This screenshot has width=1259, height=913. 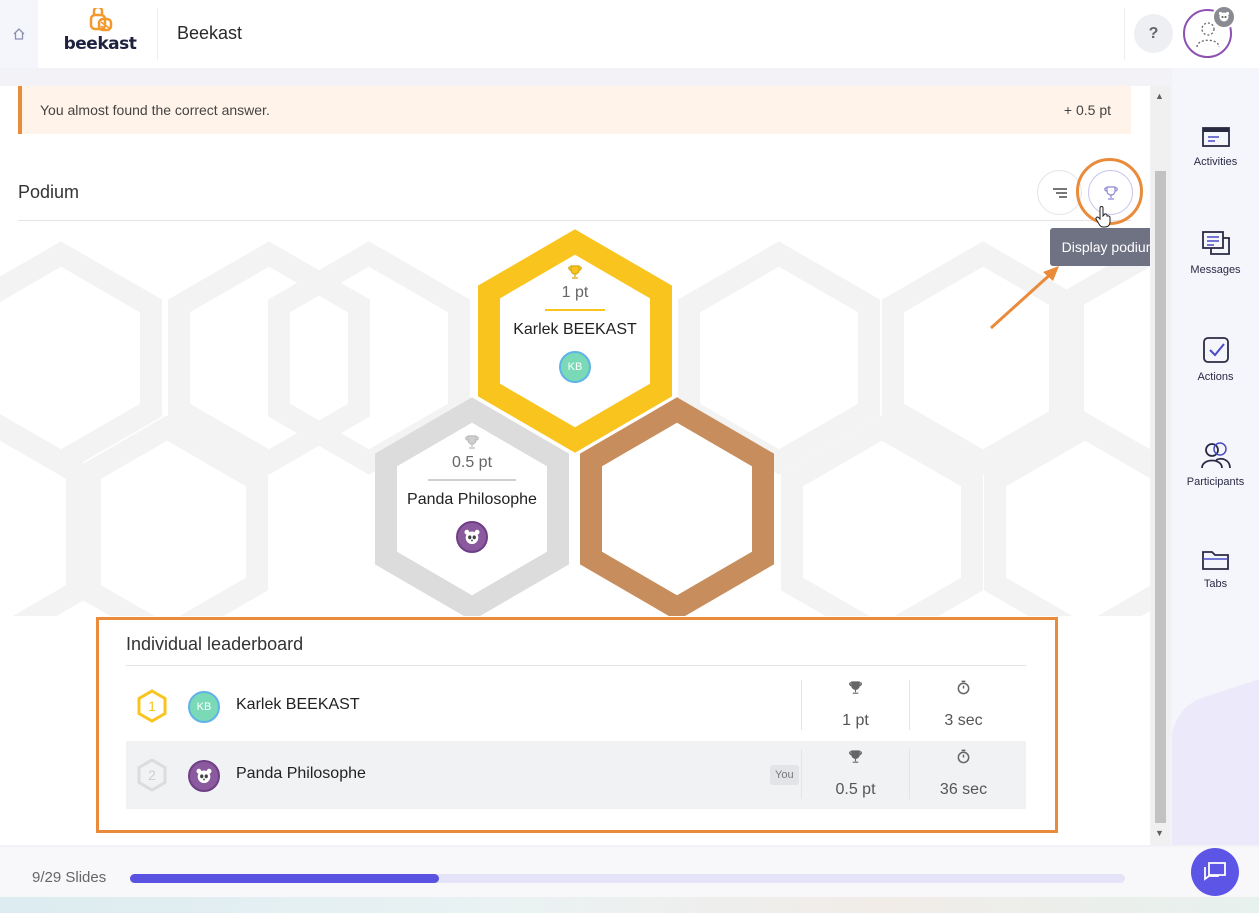 I want to click on beekast-logo: beekast, so click(x=100, y=33).